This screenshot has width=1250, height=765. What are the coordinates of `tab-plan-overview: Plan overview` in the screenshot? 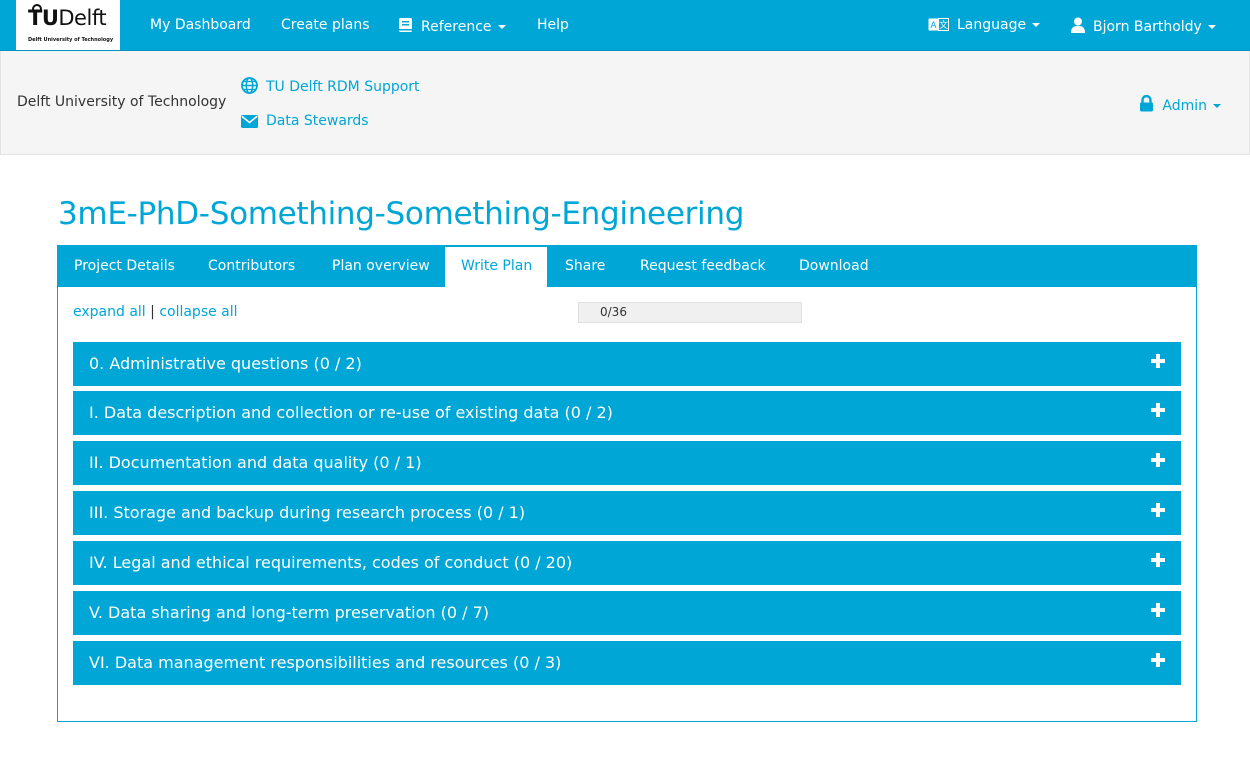 It's located at (381, 266).